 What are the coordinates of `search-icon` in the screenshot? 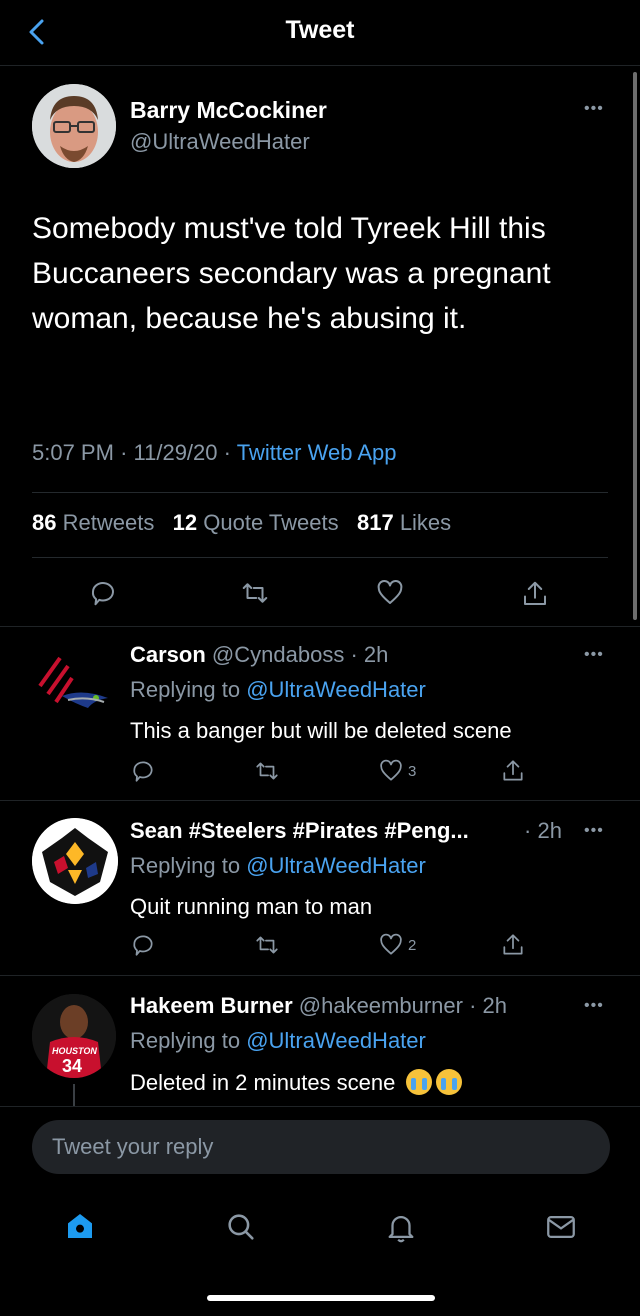 It's located at (241, 1227).